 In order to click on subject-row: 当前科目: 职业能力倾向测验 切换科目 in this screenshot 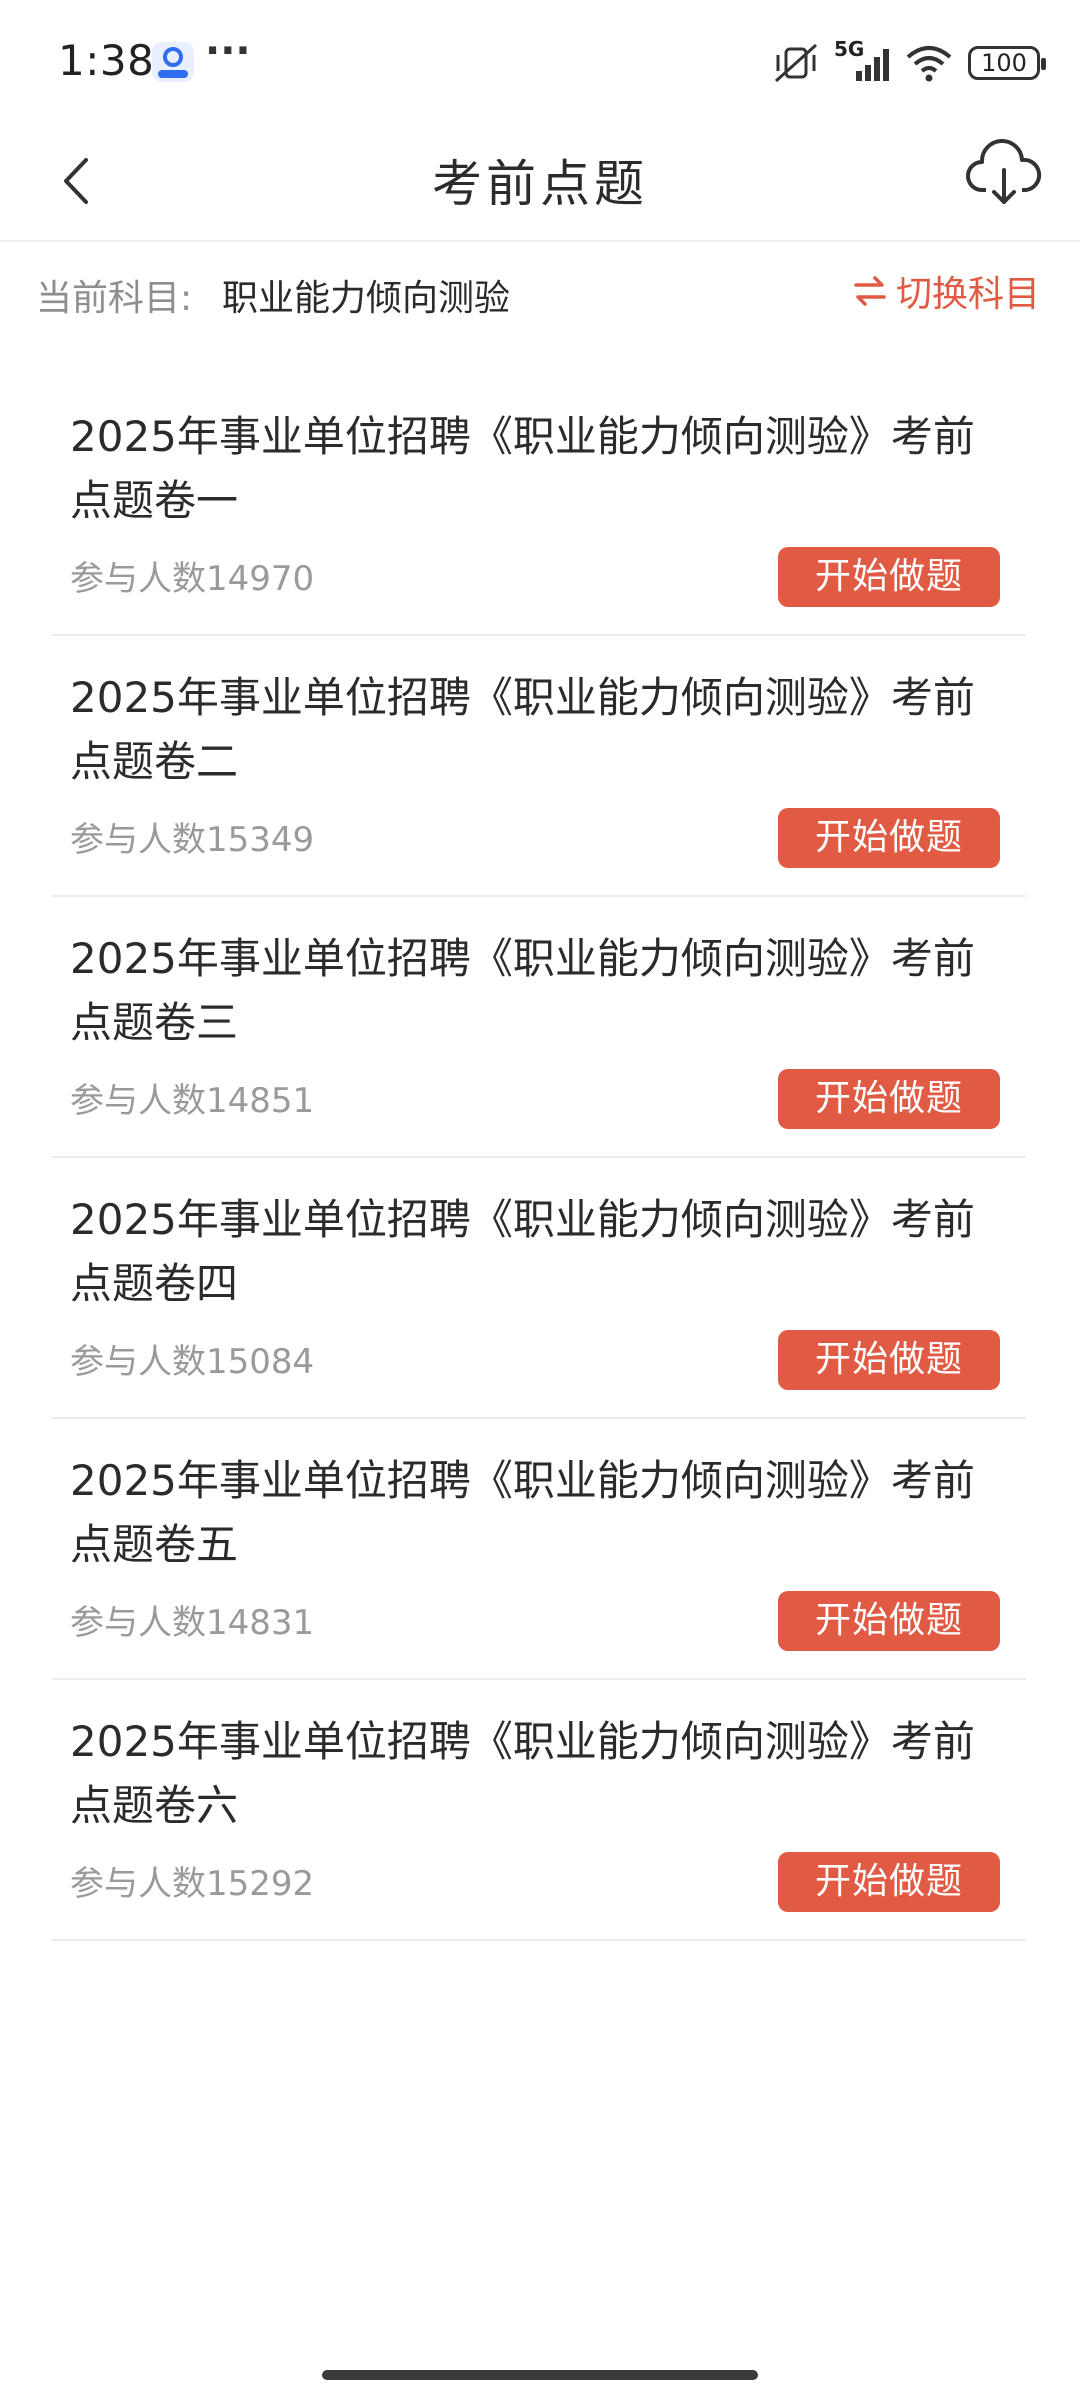, I will do `click(540, 295)`.